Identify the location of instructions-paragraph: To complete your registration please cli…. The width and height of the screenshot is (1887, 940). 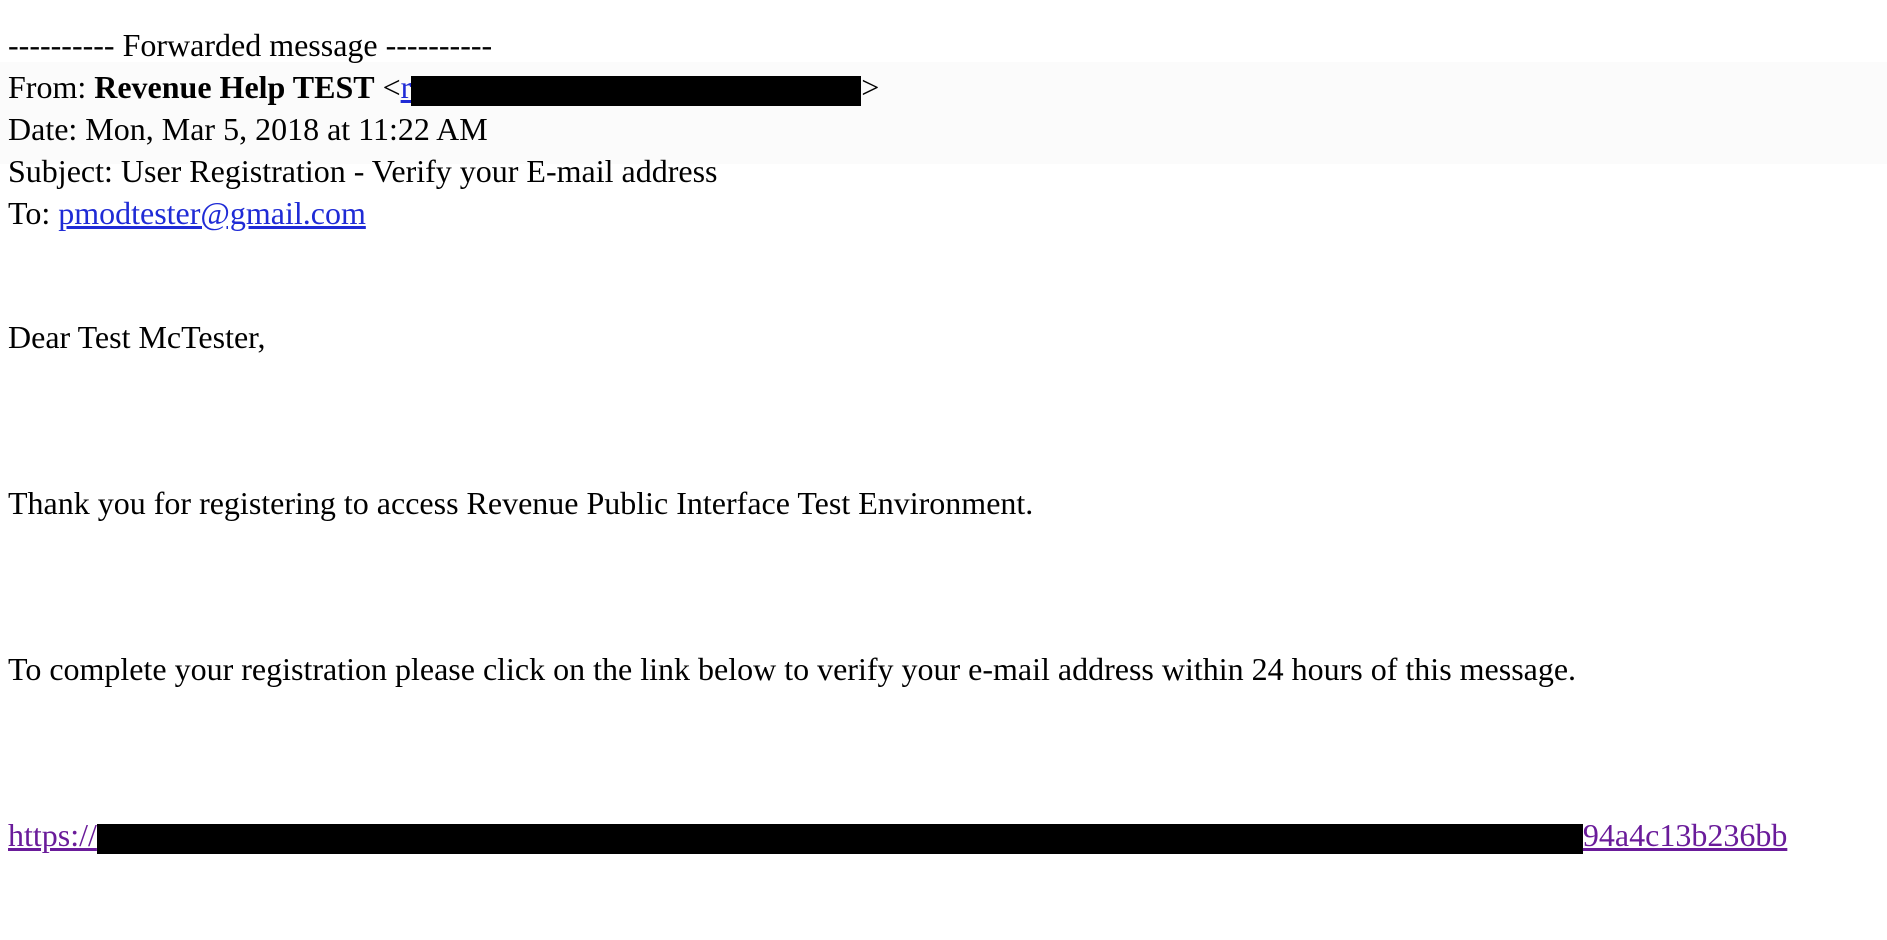
(792, 669).